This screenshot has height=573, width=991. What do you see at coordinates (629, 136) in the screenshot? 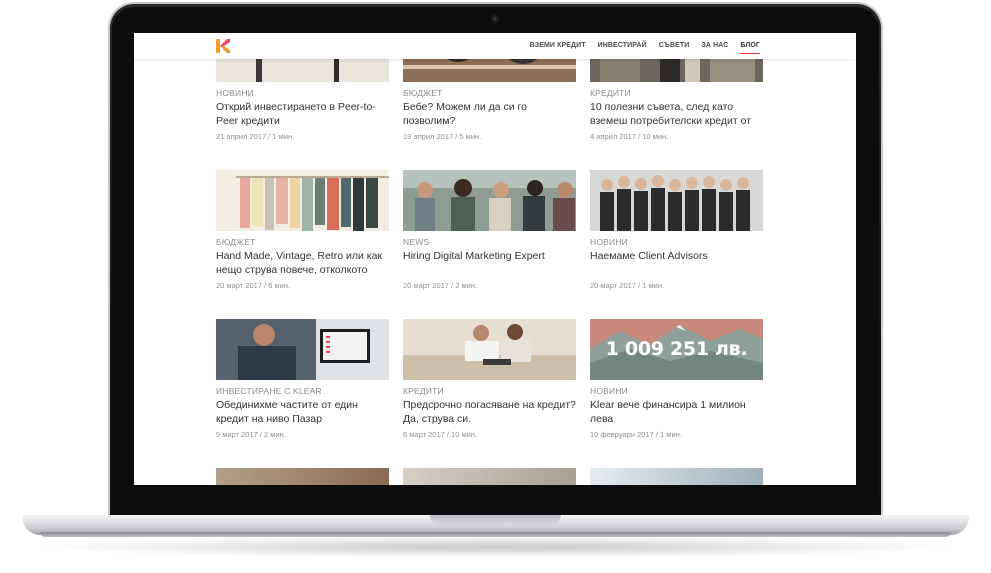
I see `post-meta: 4 април 2017 / 10 мин.` at bounding box center [629, 136].